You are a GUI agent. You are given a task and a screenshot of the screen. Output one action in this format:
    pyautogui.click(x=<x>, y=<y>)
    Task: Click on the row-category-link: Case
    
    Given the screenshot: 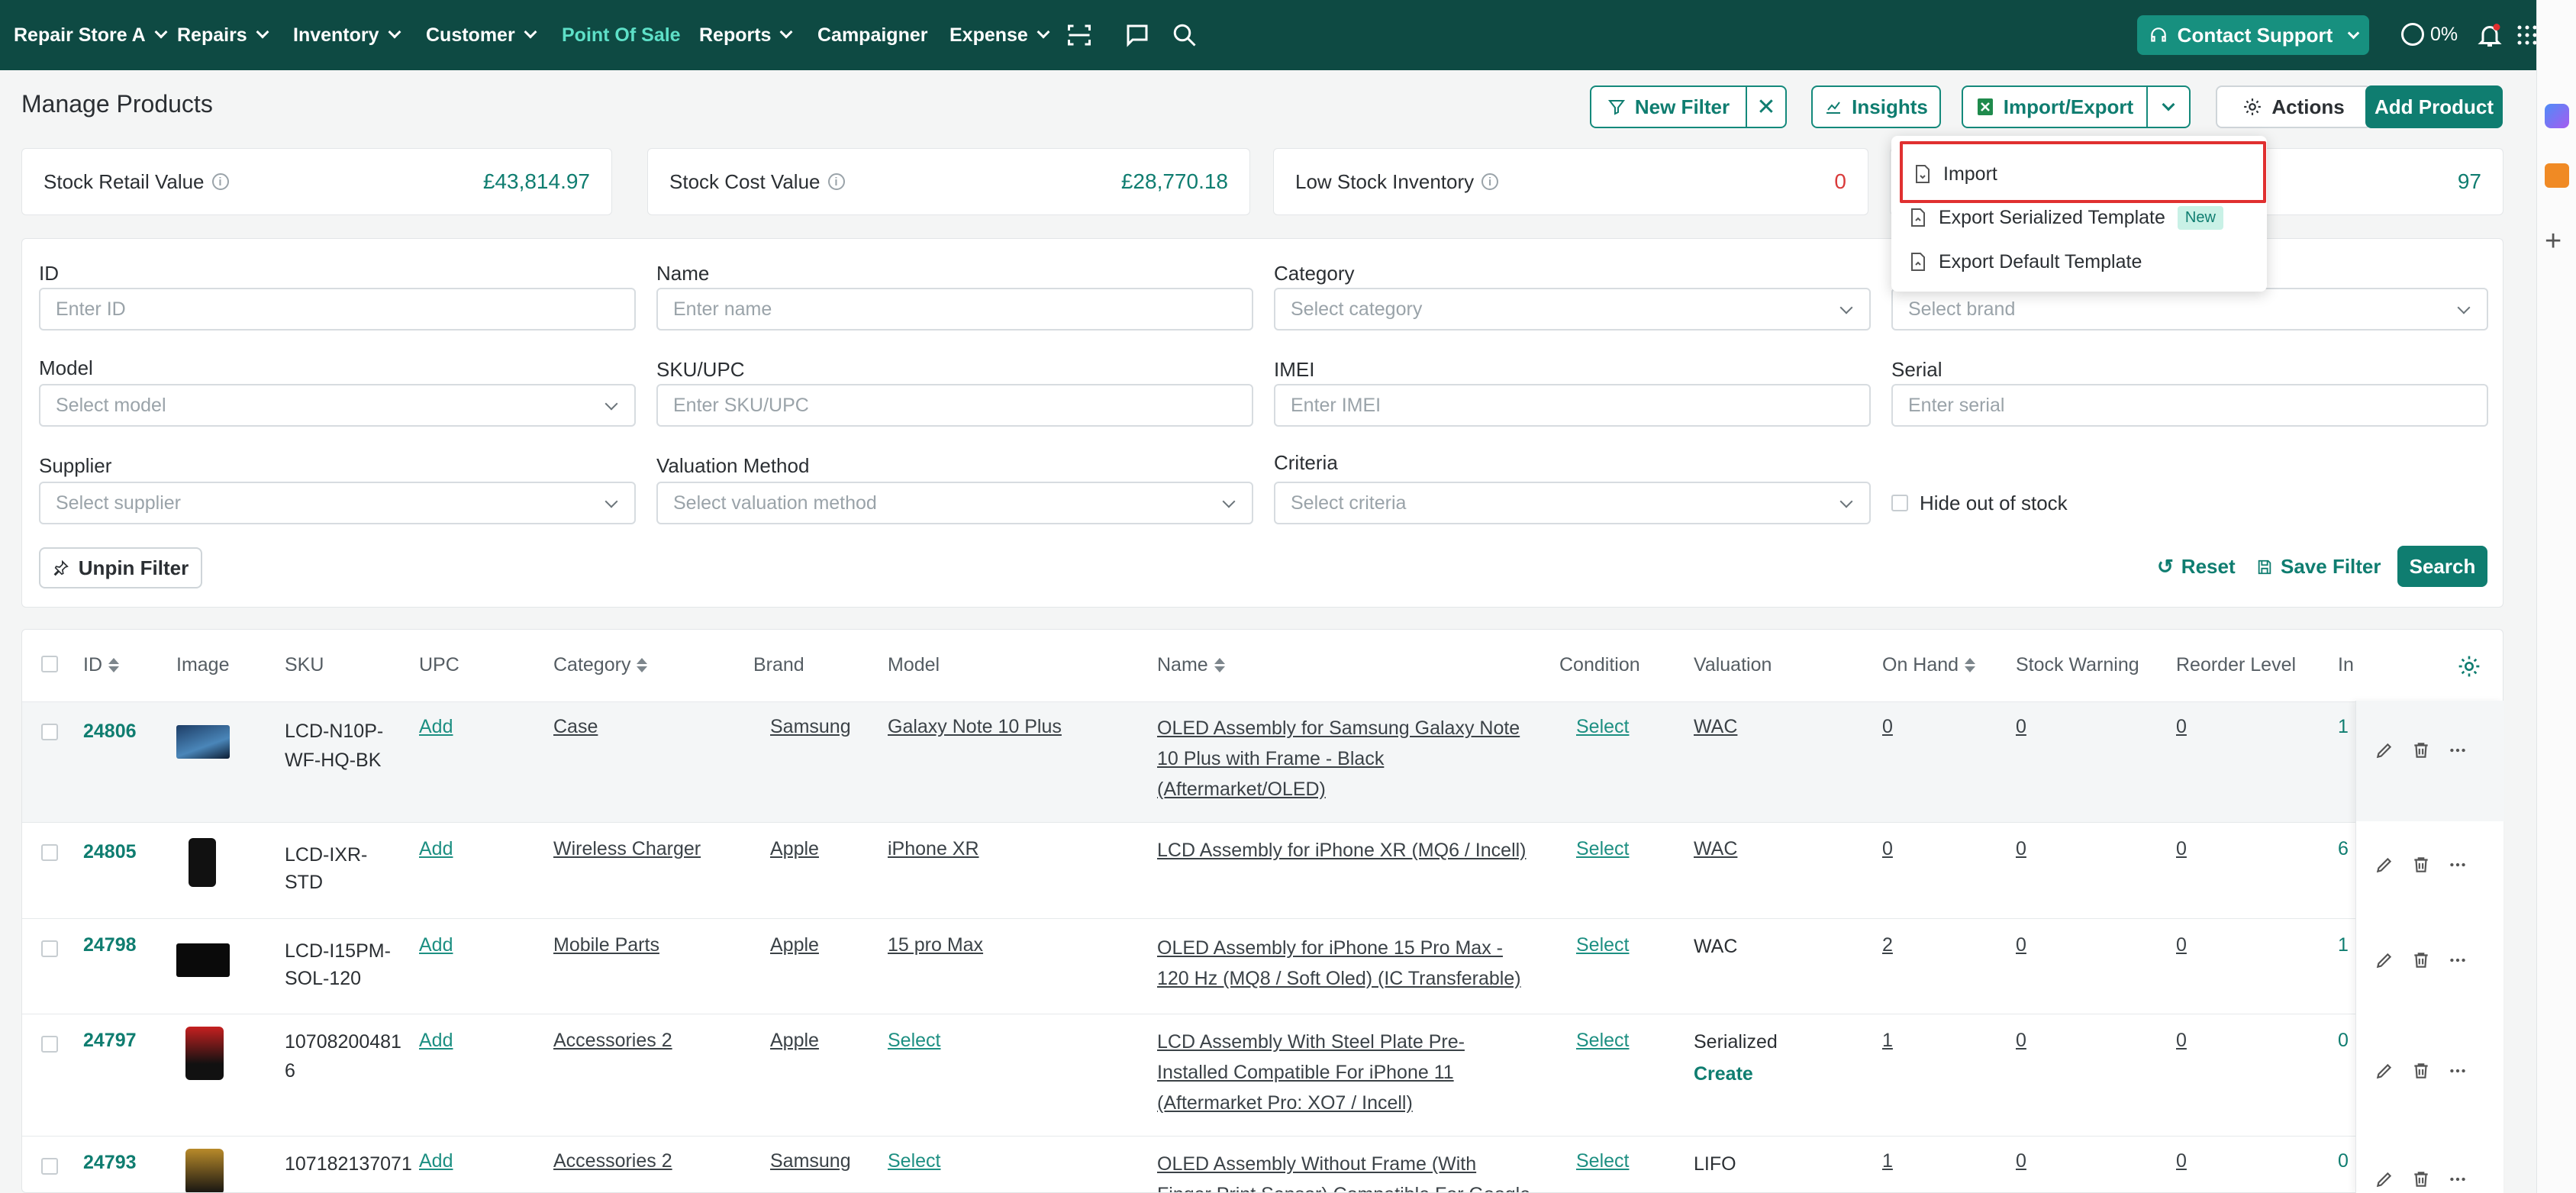 What is the action you would take?
    pyautogui.click(x=576, y=726)
    